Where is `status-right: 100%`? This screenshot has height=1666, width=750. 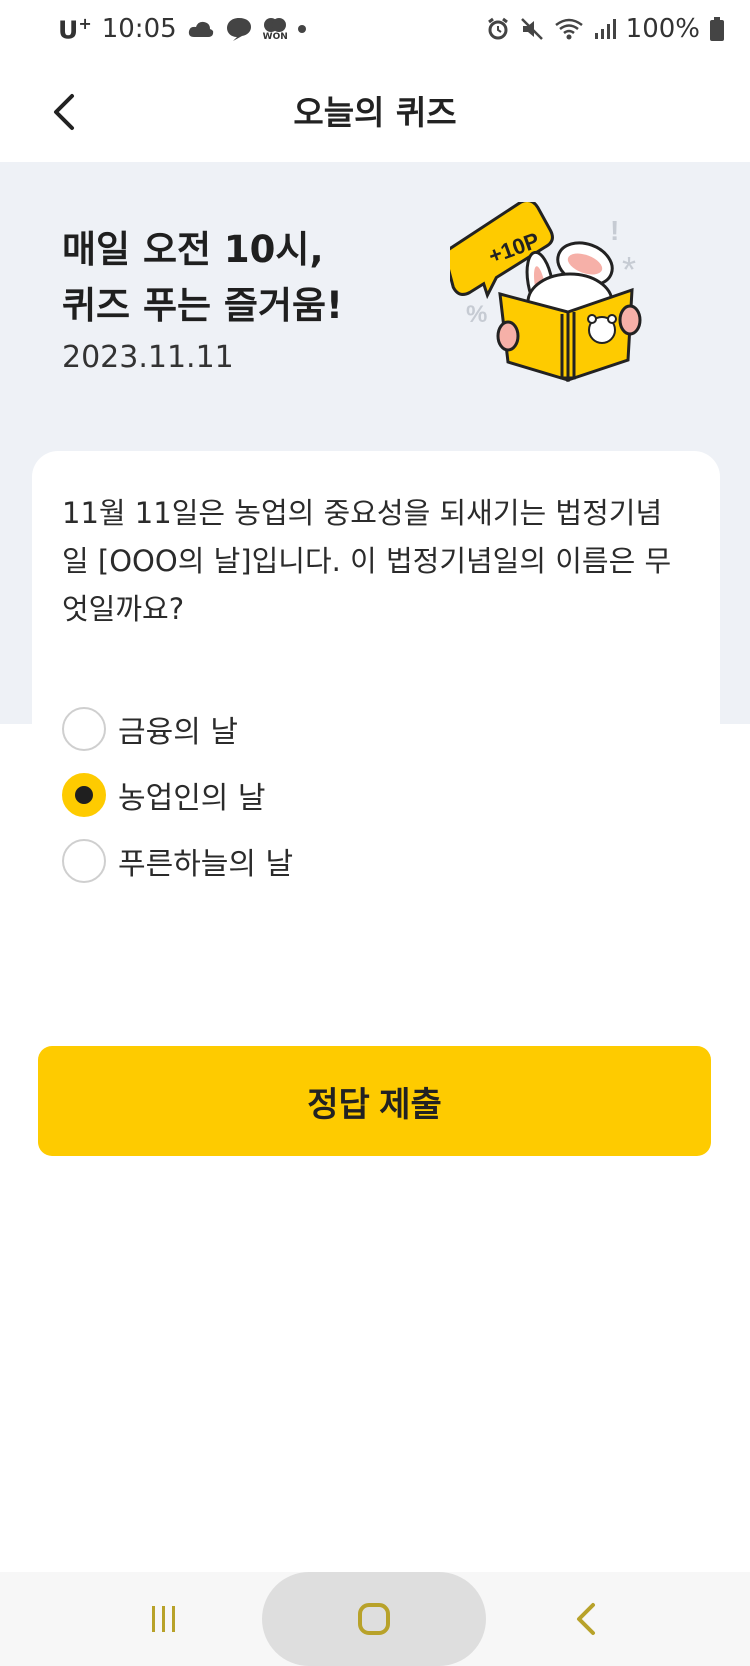
status-right: 100% is located at coordinates (605, 29).